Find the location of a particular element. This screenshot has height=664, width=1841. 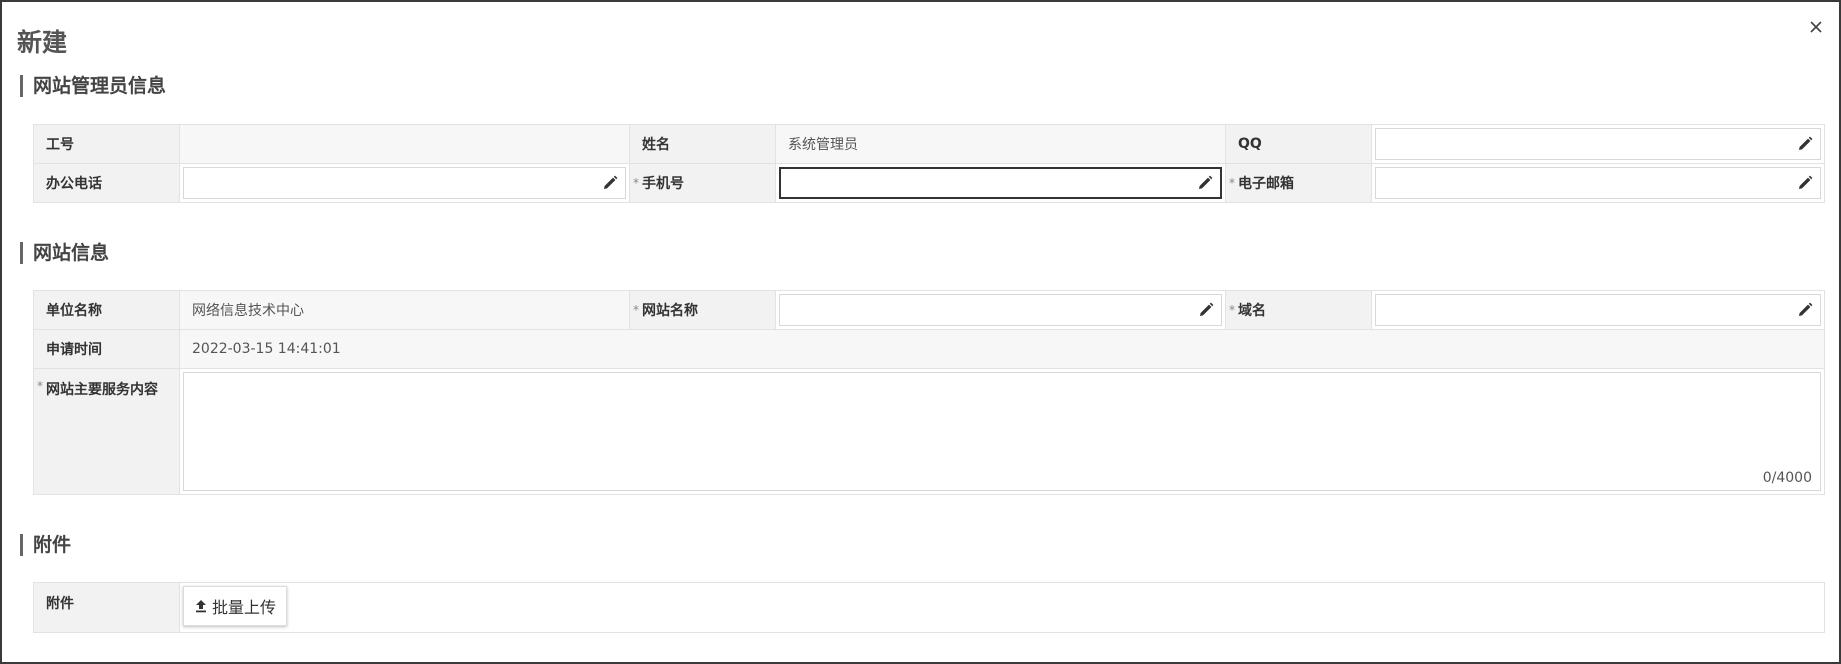

table-row: 办公电话 * 手机号 * 电子邮箱 is located at coordinates (929, 183).